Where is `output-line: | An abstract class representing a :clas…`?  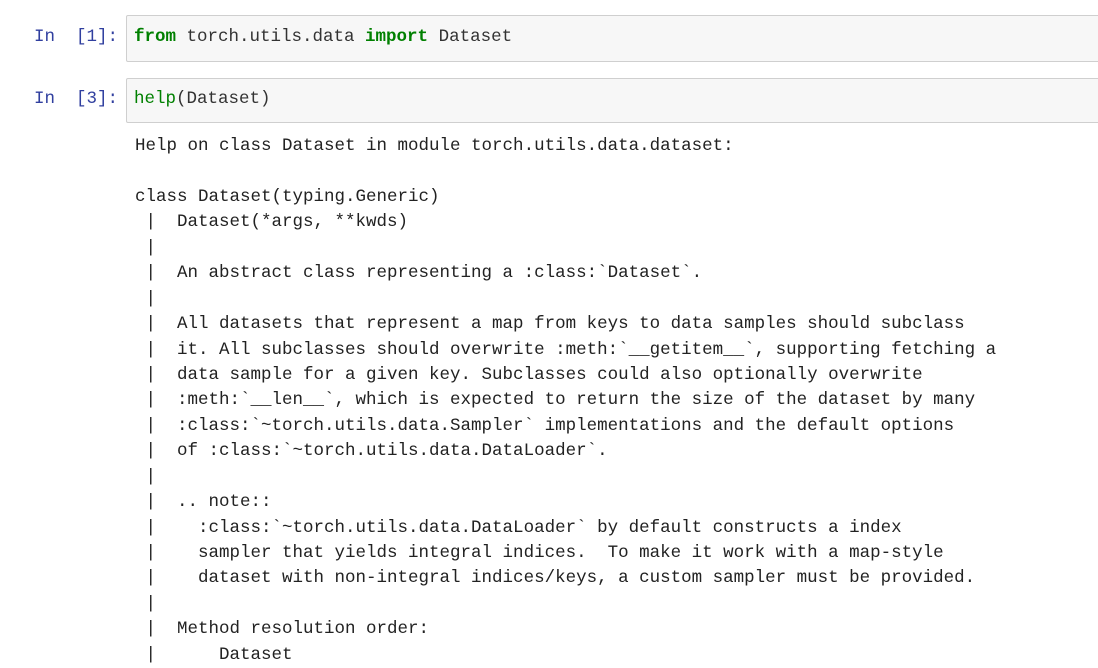
output-line: | An abstract class representing a :clas… is located at coordinates (419, 273).